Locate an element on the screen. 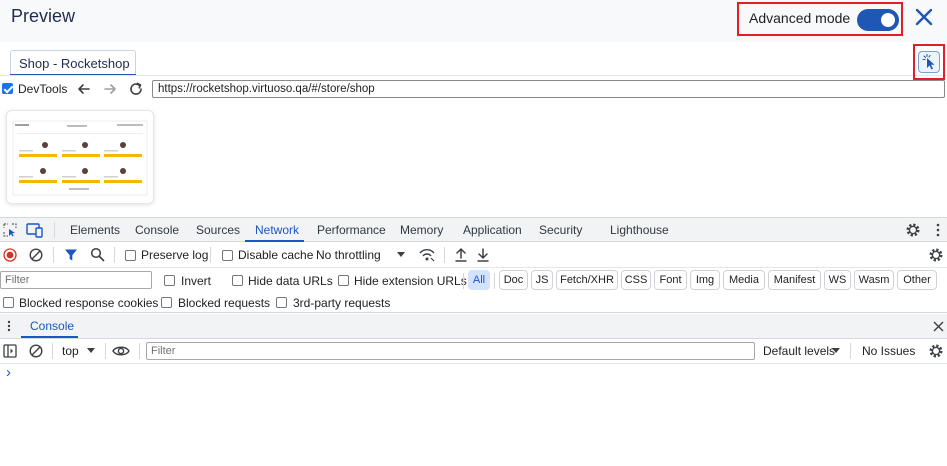 The height and width of the screenshot is (466, 947). upload-icon is located at coordinates (461, 255).